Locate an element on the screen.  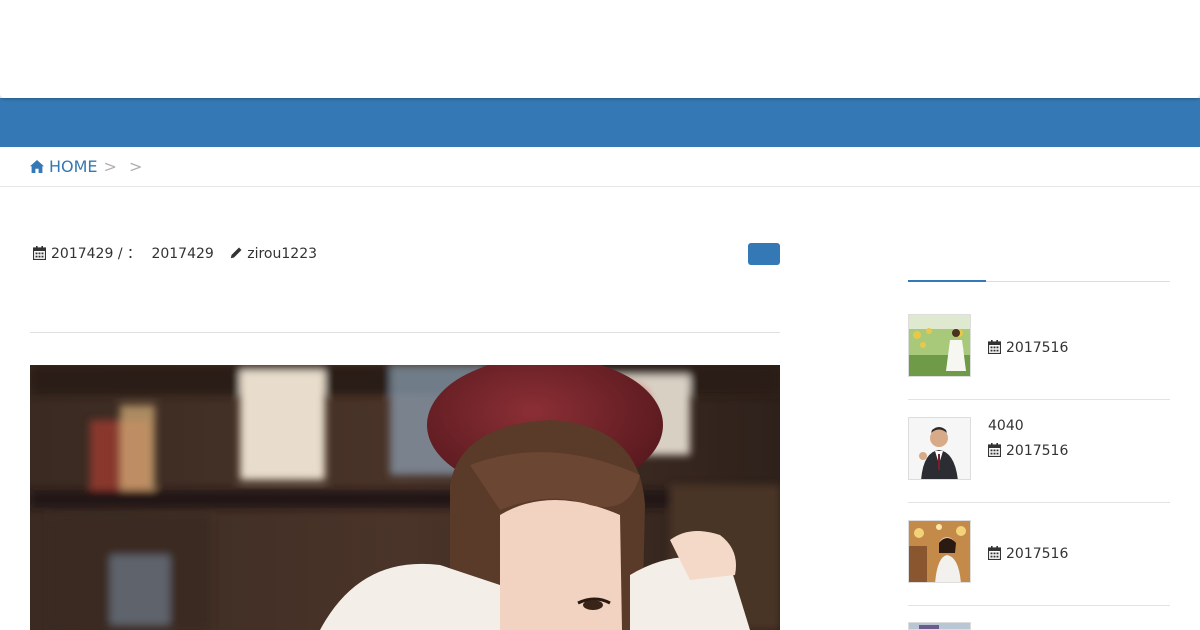
updated-label: ： is located at coordinates (133, 254).